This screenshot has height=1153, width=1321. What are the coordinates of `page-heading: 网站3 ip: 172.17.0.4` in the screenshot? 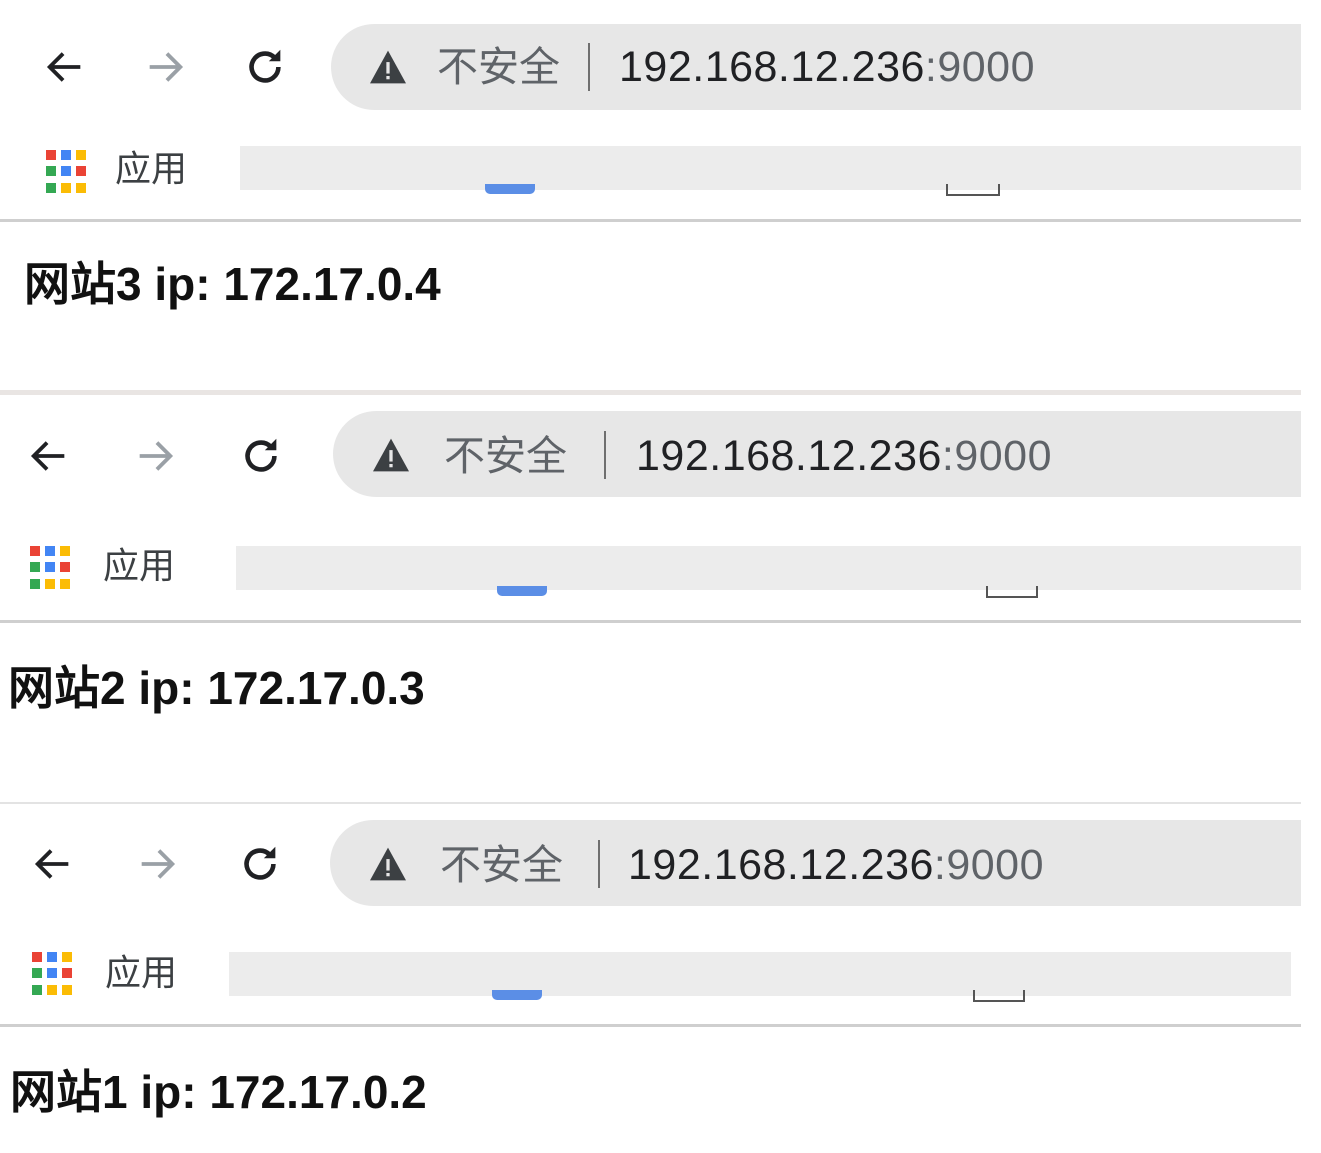 It's located at (232, 284).